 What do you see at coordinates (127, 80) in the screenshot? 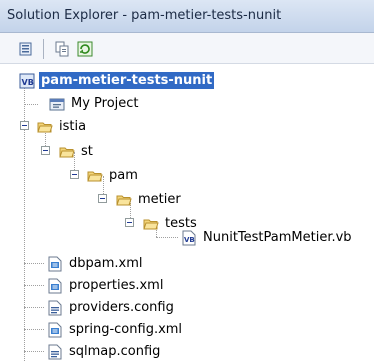
I see `project-label: pam-metier-tests-nunit` at bounding box center [127, 80].